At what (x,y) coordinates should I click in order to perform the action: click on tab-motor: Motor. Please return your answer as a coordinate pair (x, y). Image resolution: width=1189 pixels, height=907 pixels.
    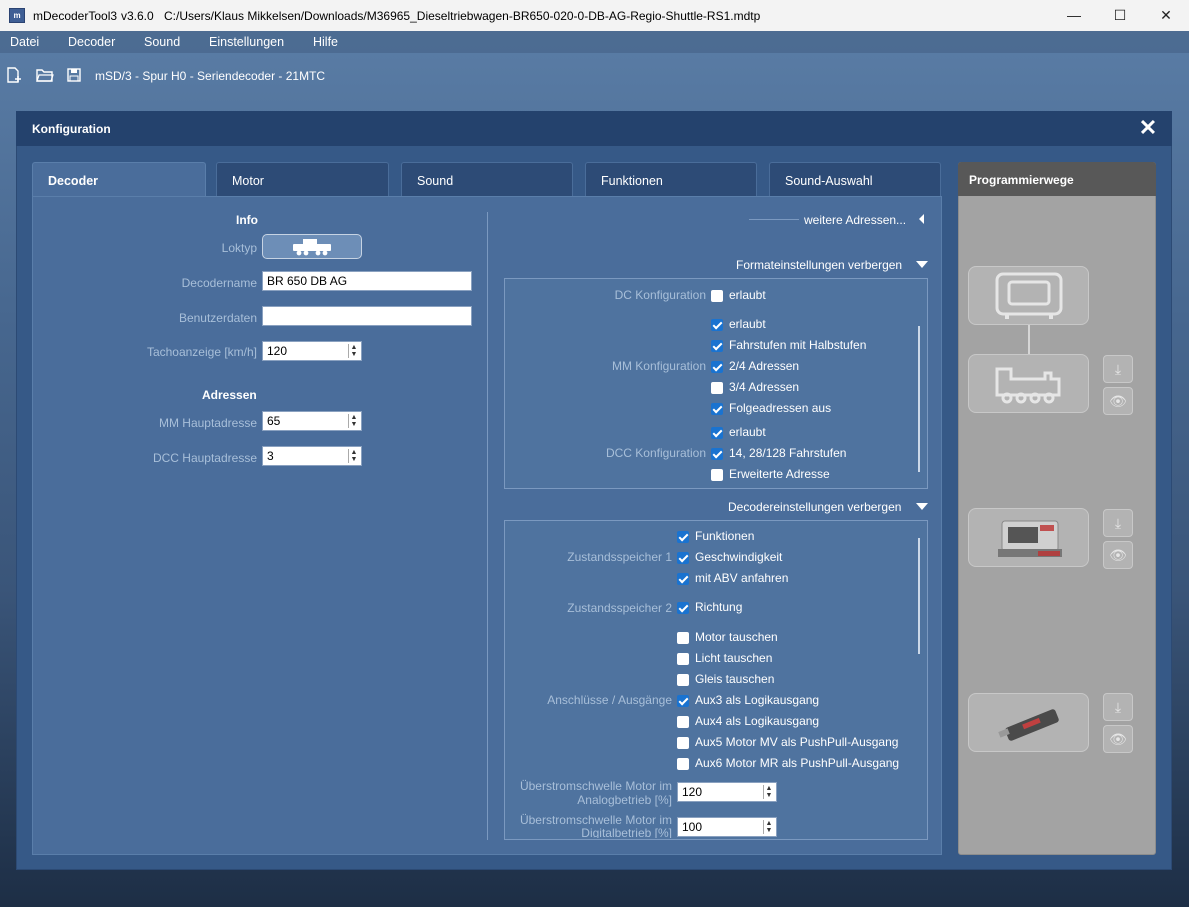
    Looking at the image, I should click on (302, 179).